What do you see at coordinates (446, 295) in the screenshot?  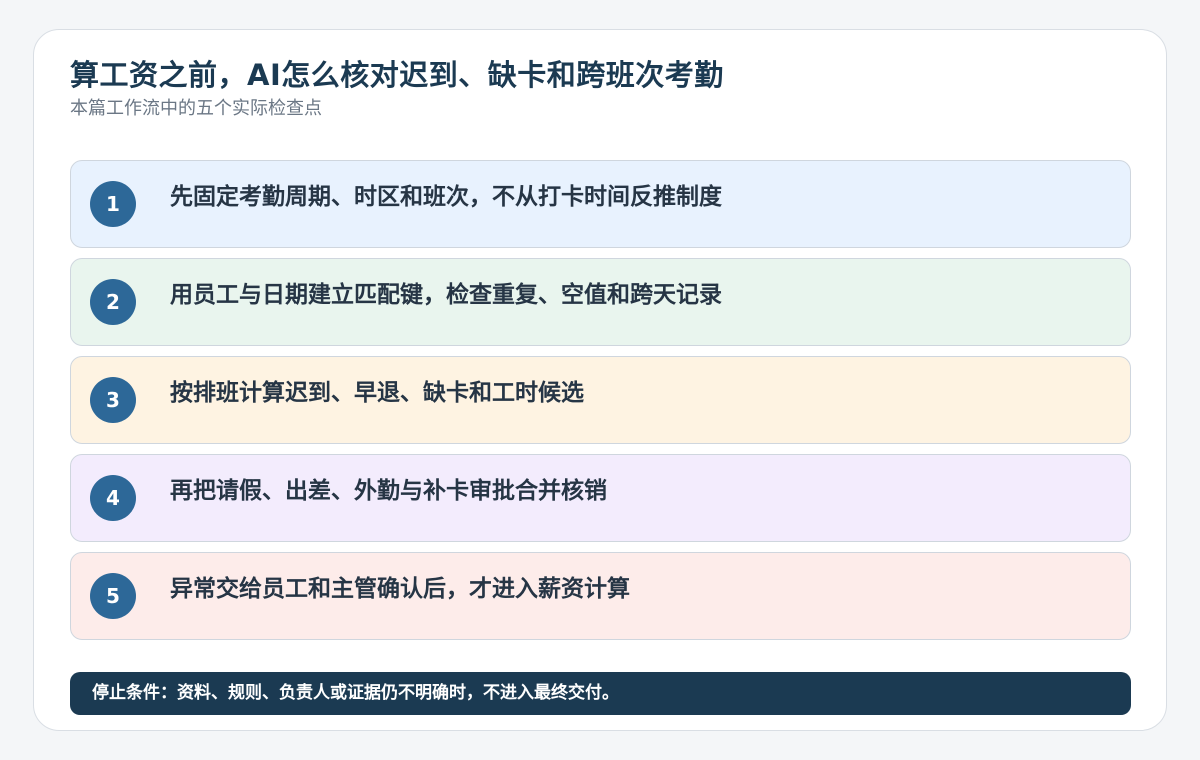 I see `step-text: 用员工与日期建立匹配键，检查重复、空值和跨天记录` at bounding box center [446, 295].